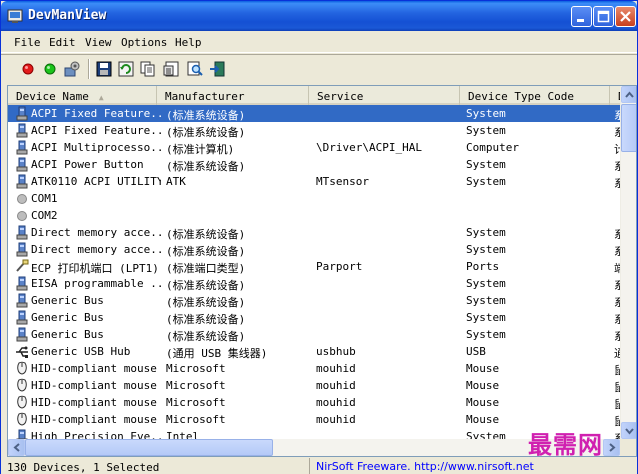 The height and width of the screenshot is (474, 638). I want to click on manufacturer-cell: (通用 USB 集线器), so click(217, 353).